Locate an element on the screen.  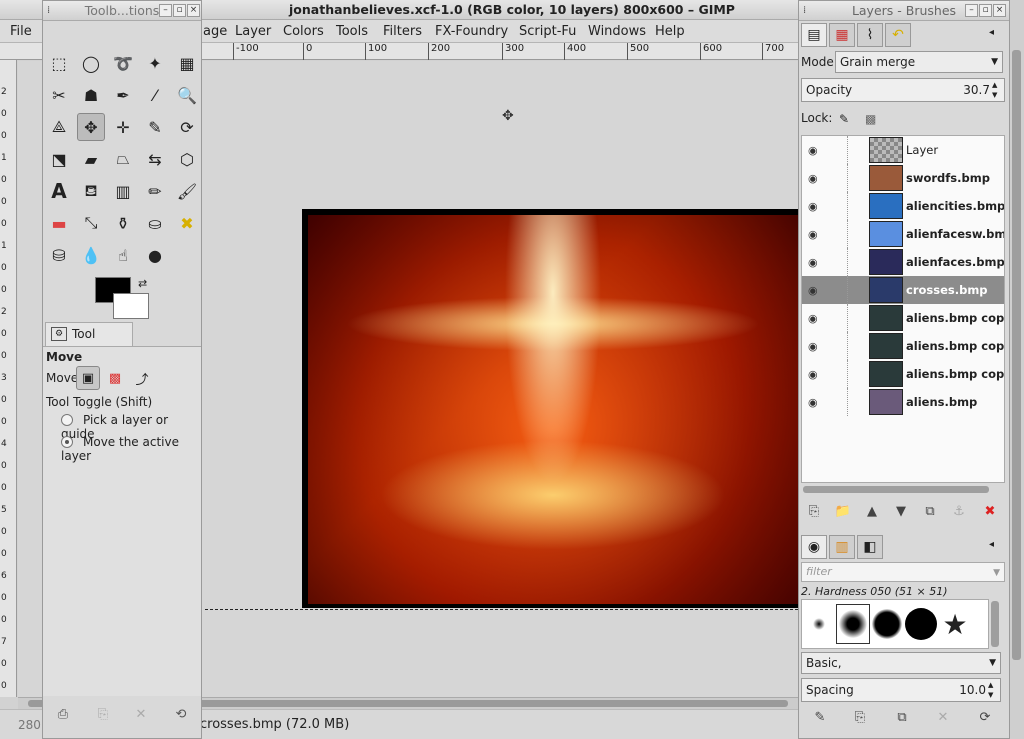
duplicate-brush-icon: ⧉ is located at coordinates (902, 718).